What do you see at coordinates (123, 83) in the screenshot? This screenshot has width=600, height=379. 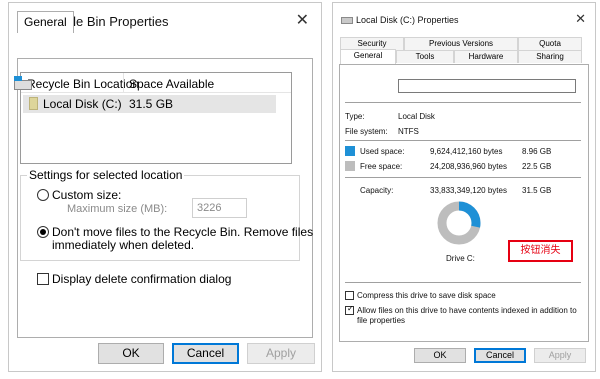 I see `column-separator` at bounding box center [123, 83].